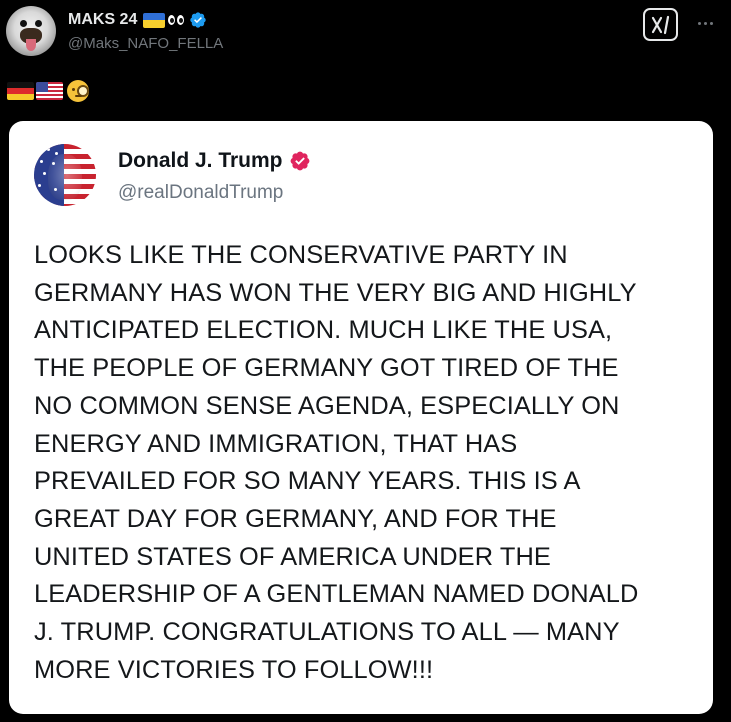 The image size is (731, 722). Describe the element at coordinates (20, 91) in the screenshot. I see `germany-flag-emoji` at that location.